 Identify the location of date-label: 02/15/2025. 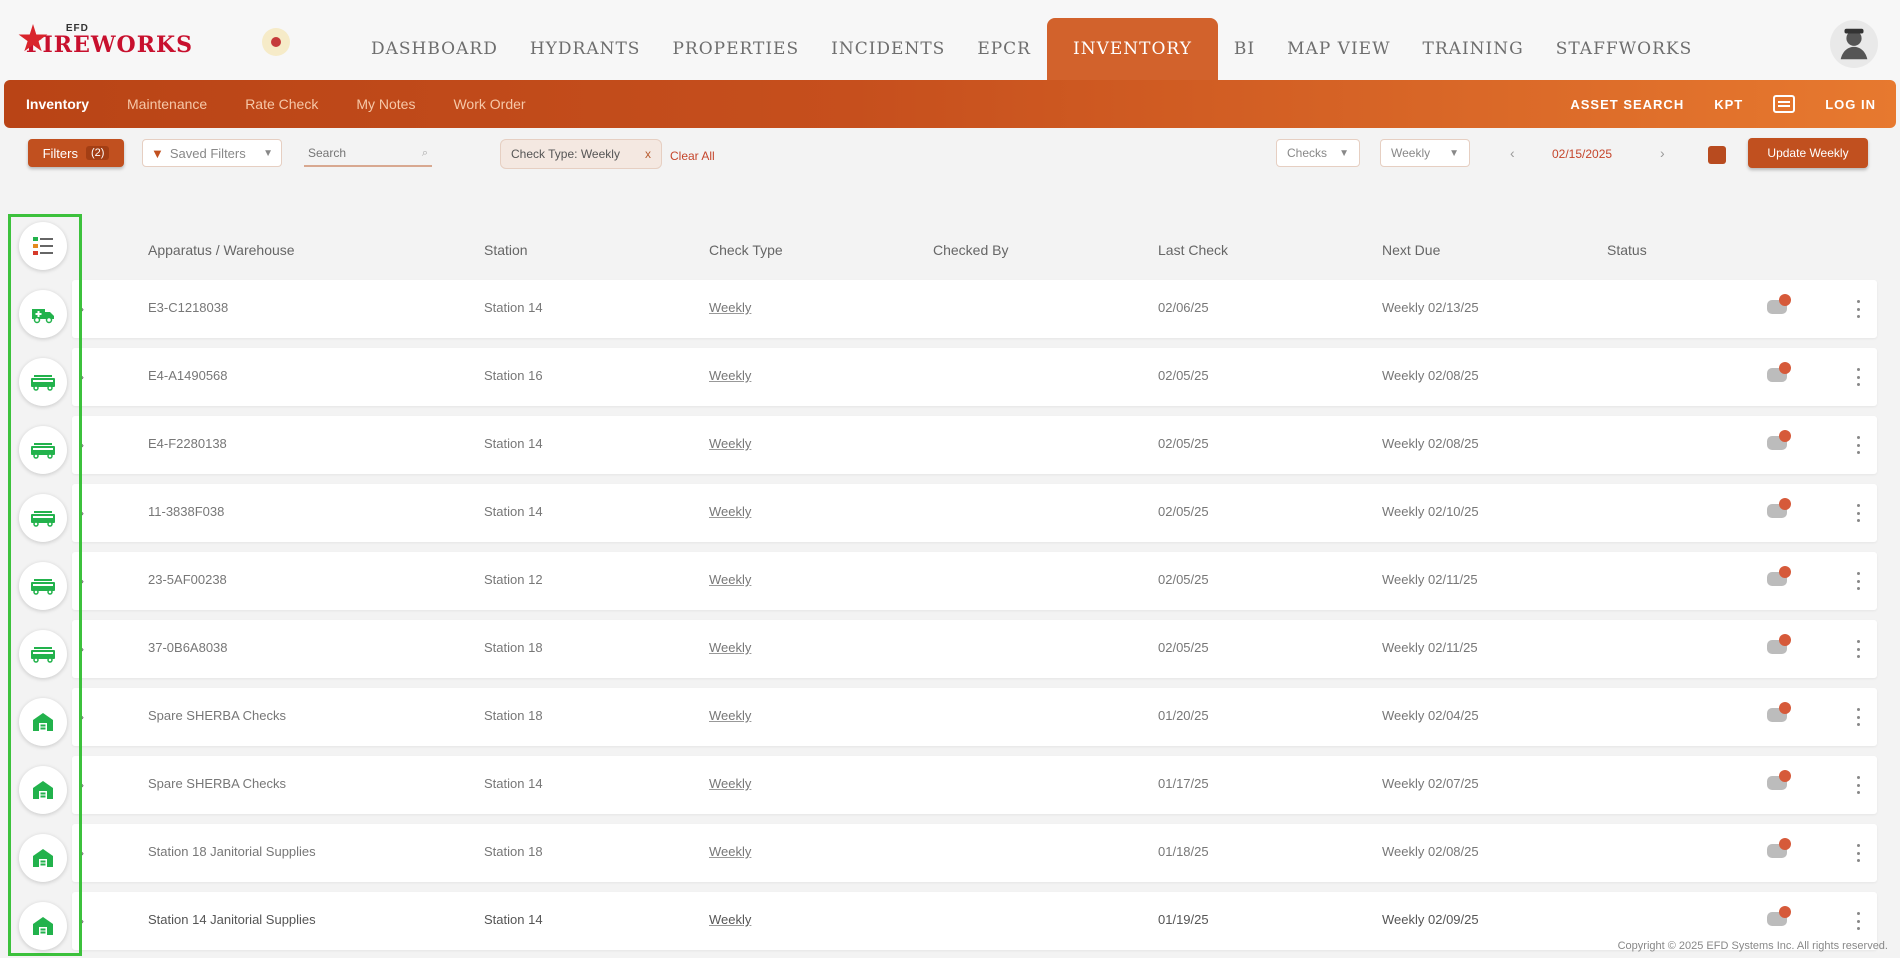
(1582, 154).